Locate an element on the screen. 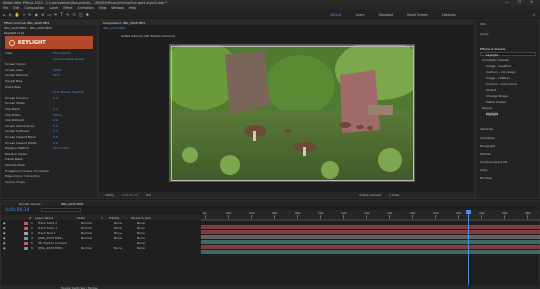 The image size is (540, 289). effect-property-row: Screen Matte is located at coordinates (50, 103).